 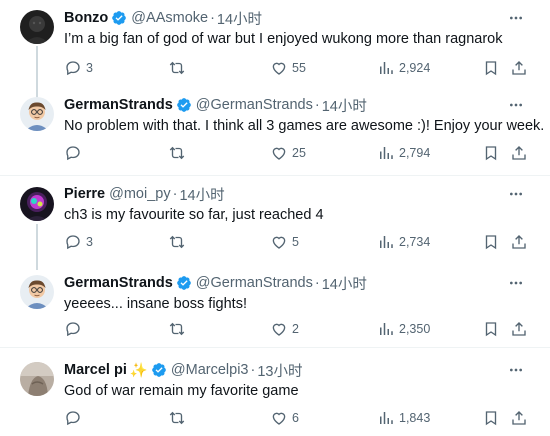 I want to click on like-button: 2, so click(x=284, y=329).